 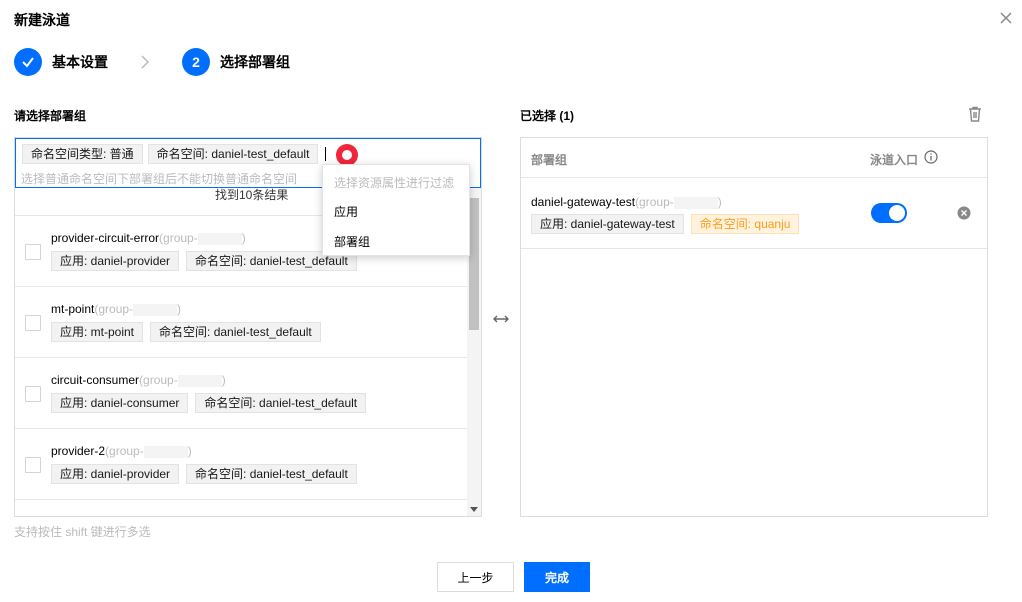 What do you see at coordinates (241, 507) in the screenshot?
I see `list-item` at bounding box center [241, 507].